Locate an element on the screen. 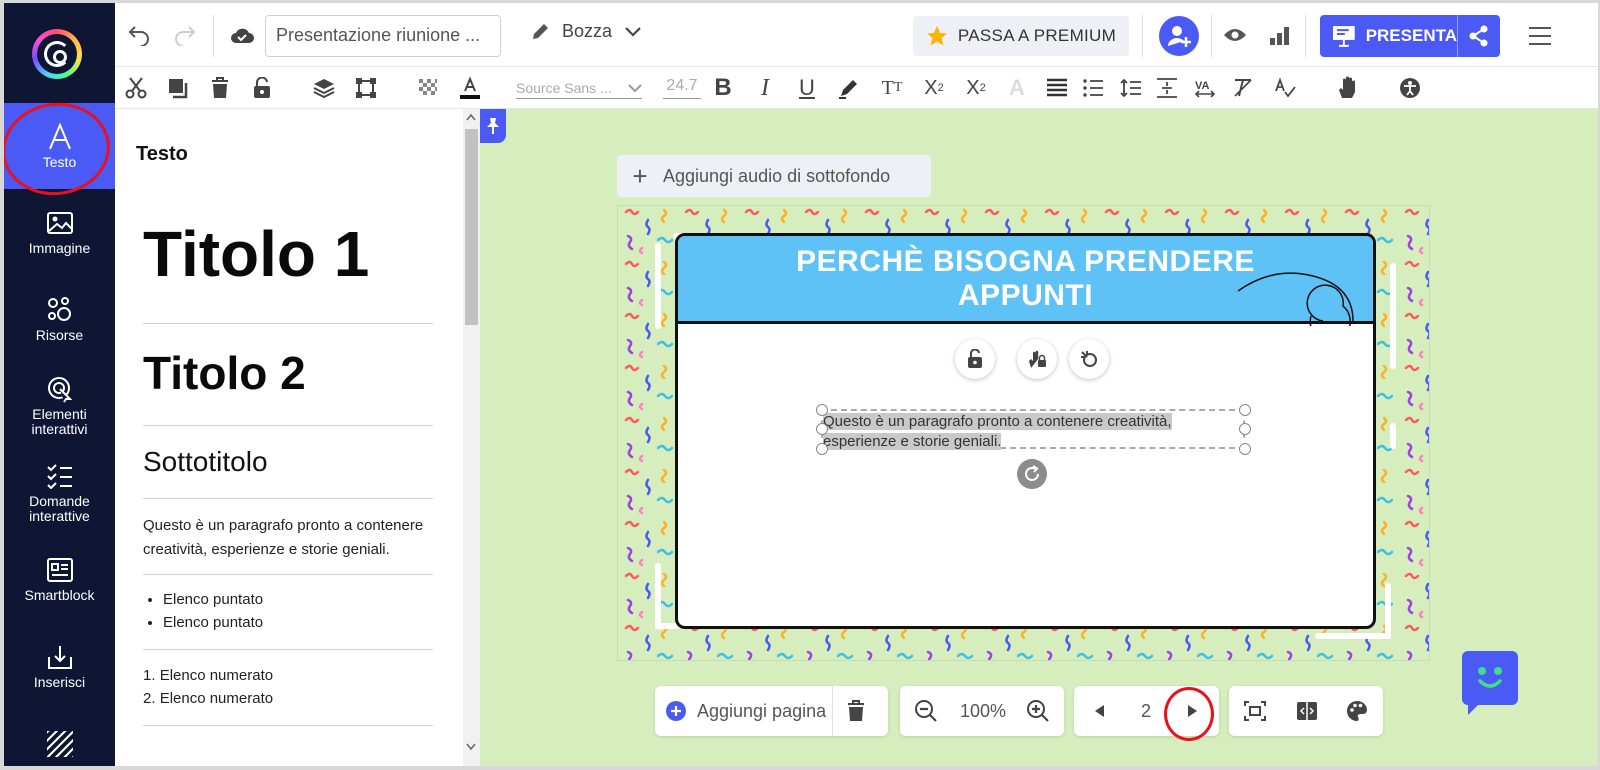 This screenshot has height=770, width=1600. share-button is located at coordinates (1479, 36).